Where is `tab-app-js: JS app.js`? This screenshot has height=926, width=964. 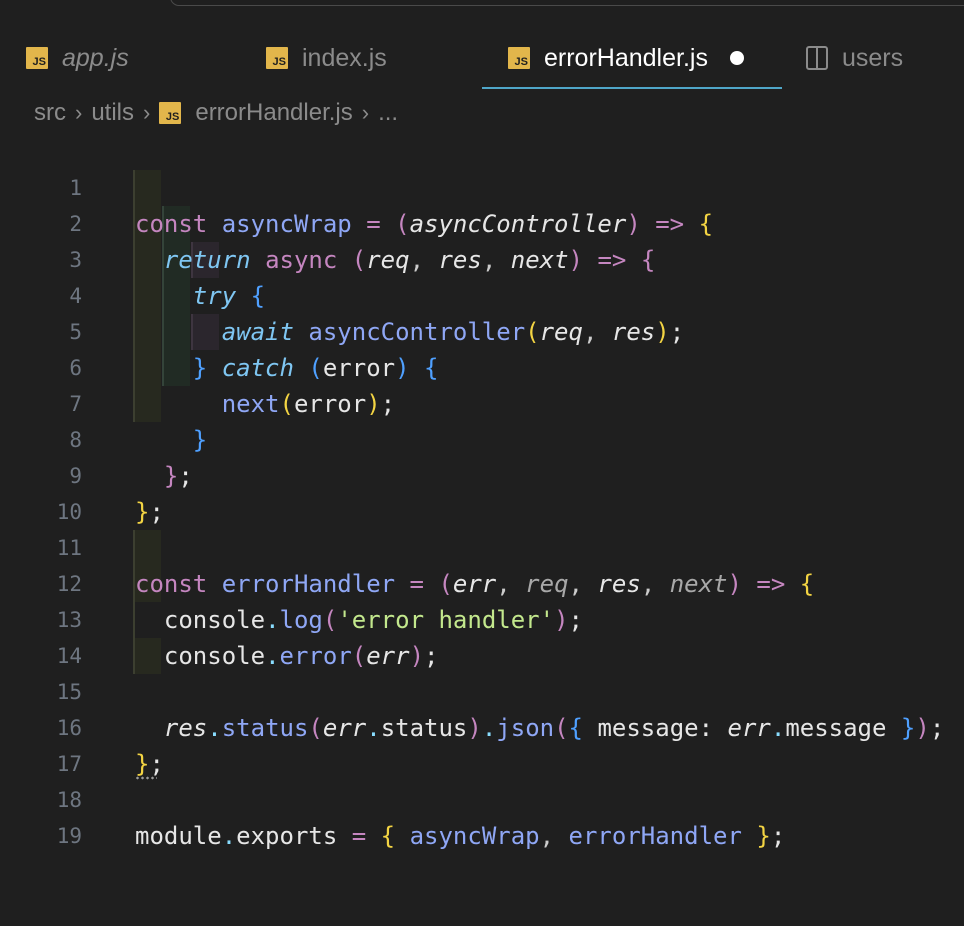
tab-app-js: JS app.js is located at coordinates (77, 58).